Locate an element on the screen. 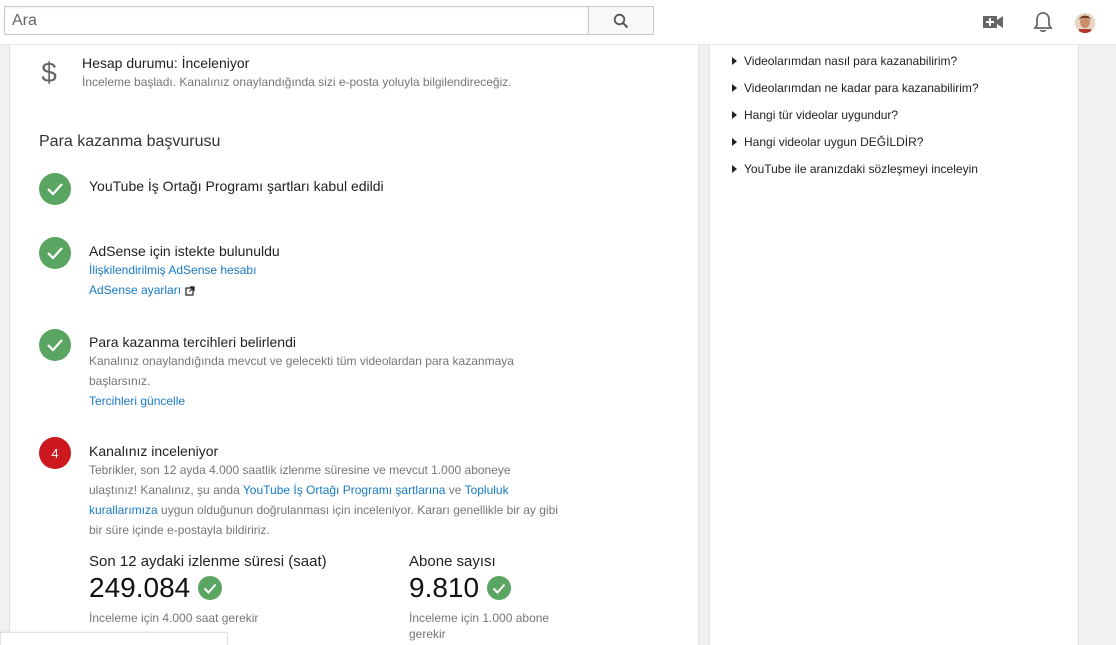  search-icon is located at coordinates (621, 20).